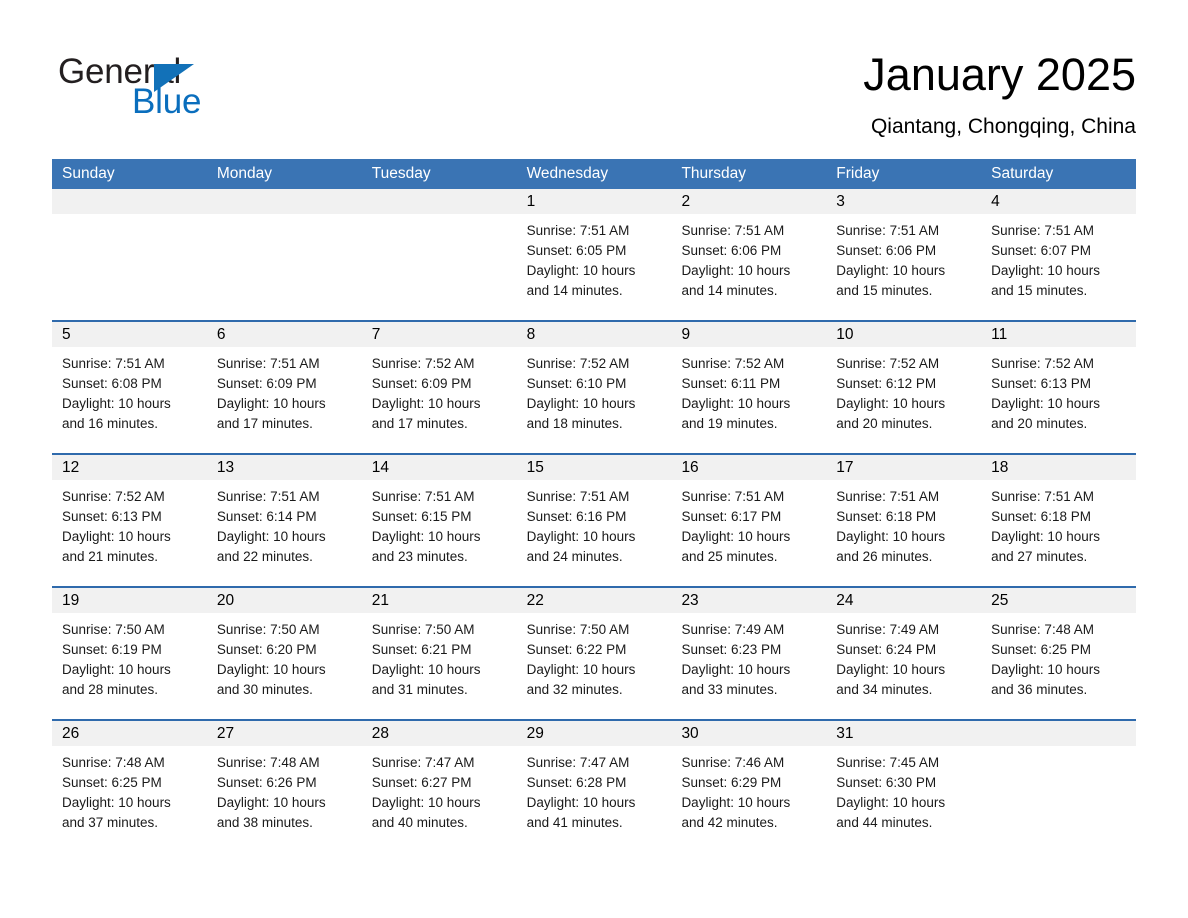  What do you see at coordinates (266, 649) in the screenshot?
I see `sunset-text: Sunset: 6:20 PM` at bounding box center [266, 649].